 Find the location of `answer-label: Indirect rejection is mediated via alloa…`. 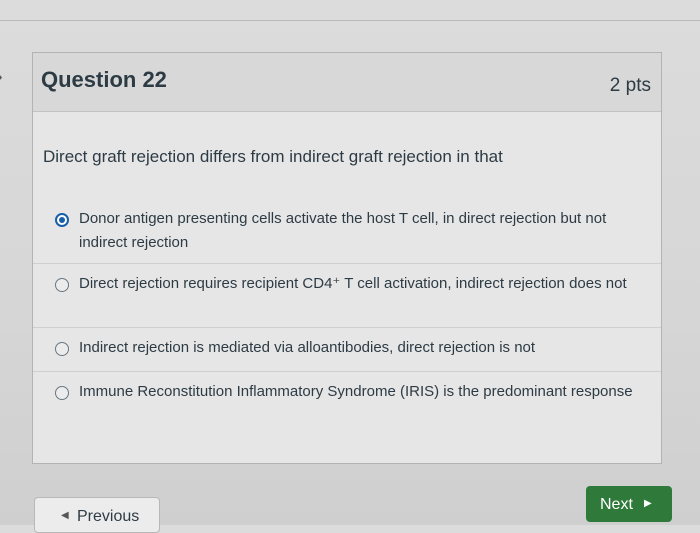

answer-label: Indirect rejection is mediated via alloa… is located at coordinates (307, 347).